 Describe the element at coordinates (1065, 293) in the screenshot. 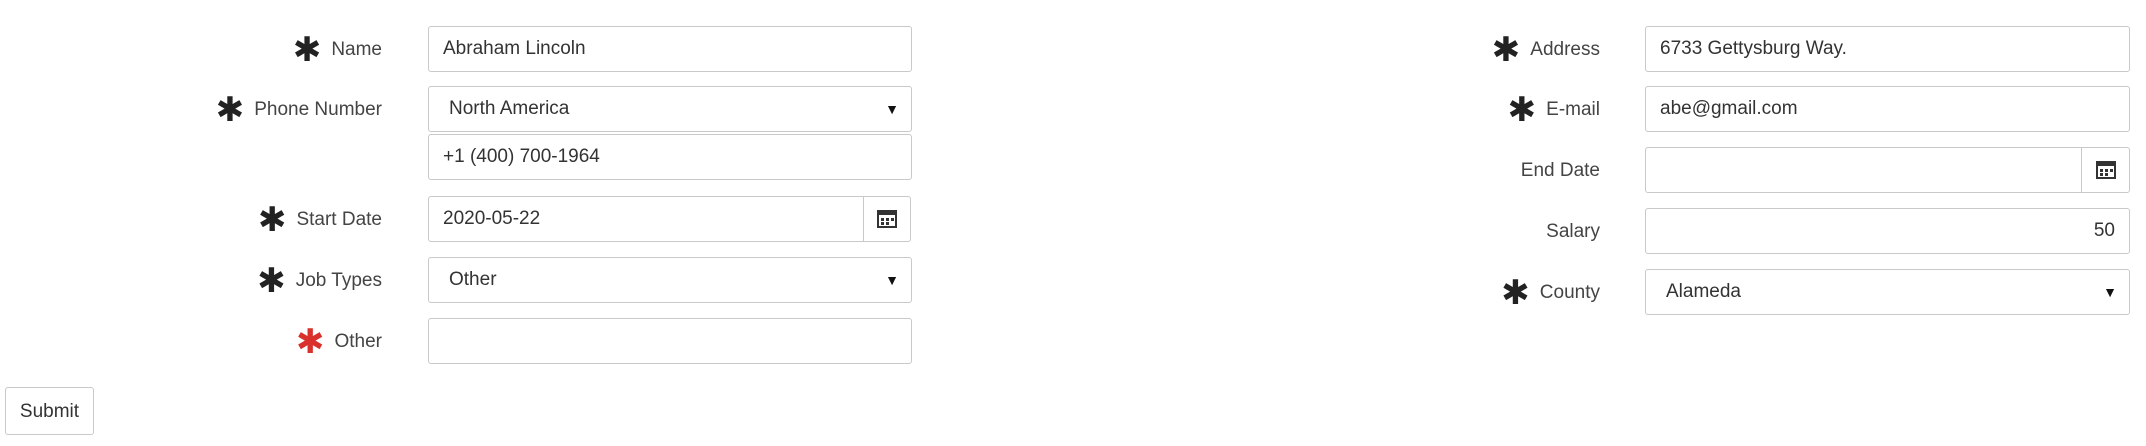

I see `county-row: ✱ County Alameda ▼` at that location.